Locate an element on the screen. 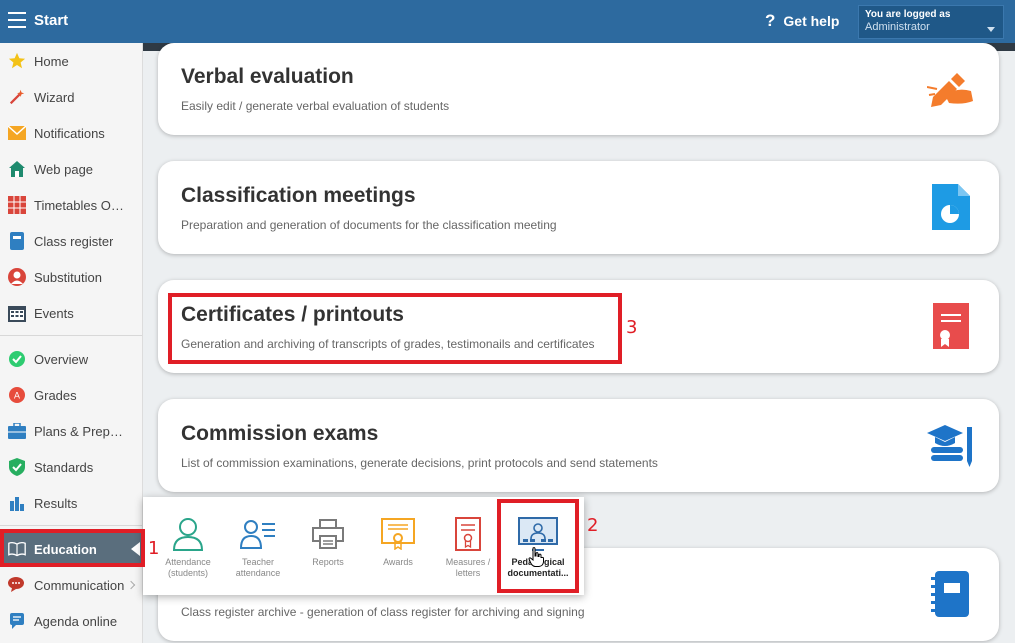 The width and height of the screenshot is (1015, 643). submenu-item-attendance-students: Attendance (students) is located at coordinates (188, 548).